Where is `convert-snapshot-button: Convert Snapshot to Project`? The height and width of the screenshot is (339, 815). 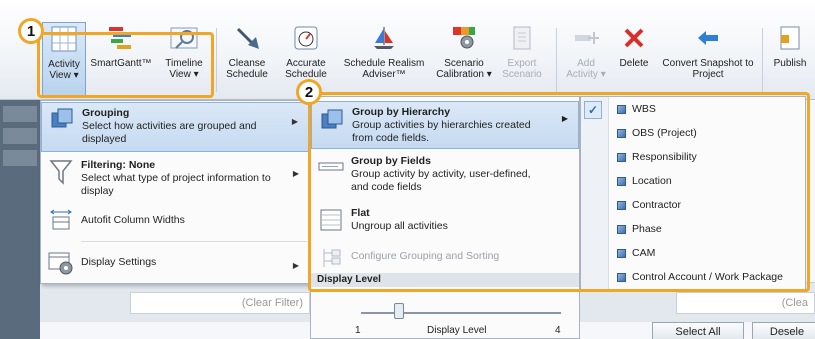
convert-snapshot-button: Convert Snapshot to Project is located at coordinates (708, 59).